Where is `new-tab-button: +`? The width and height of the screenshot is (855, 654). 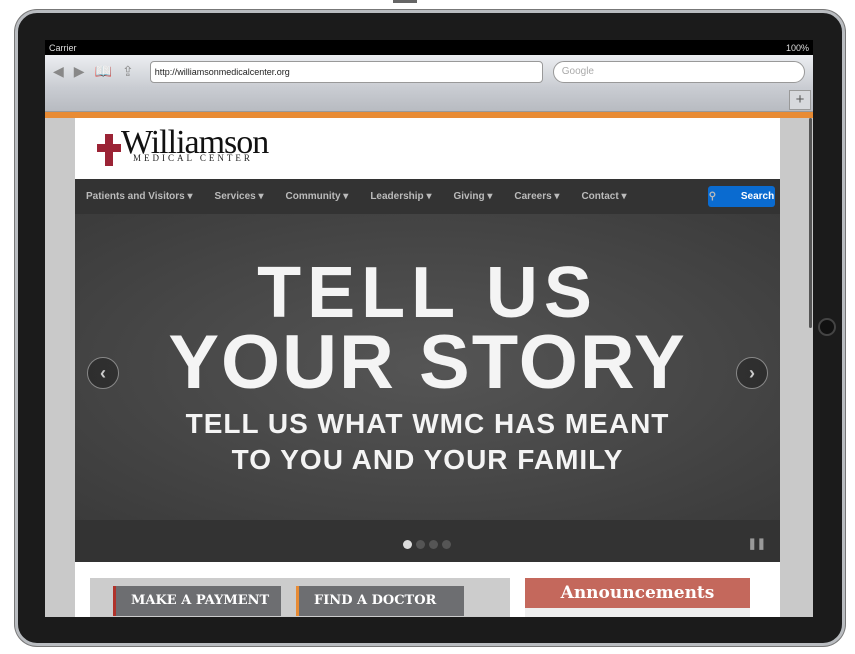
new-tab-button: + is located at coordinates (800, 100).